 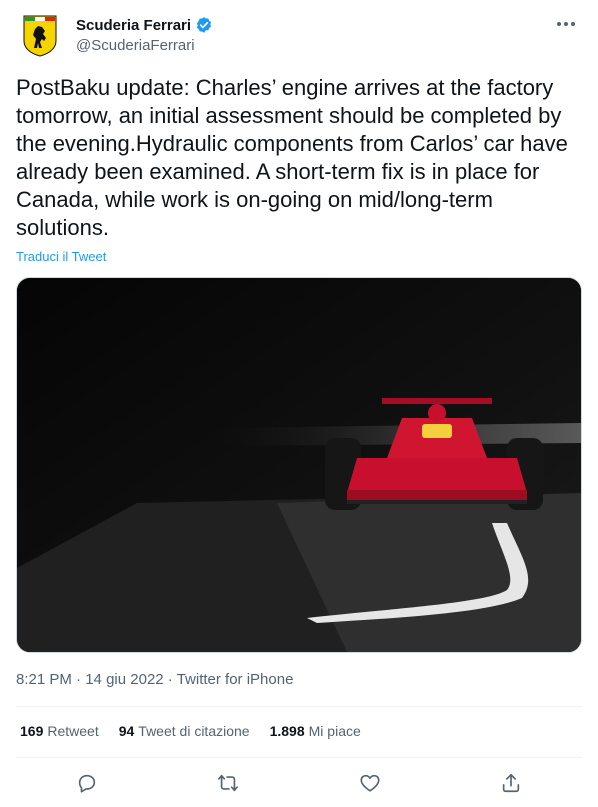 I want to click on tweet-actions, so click(x=299, y=783).